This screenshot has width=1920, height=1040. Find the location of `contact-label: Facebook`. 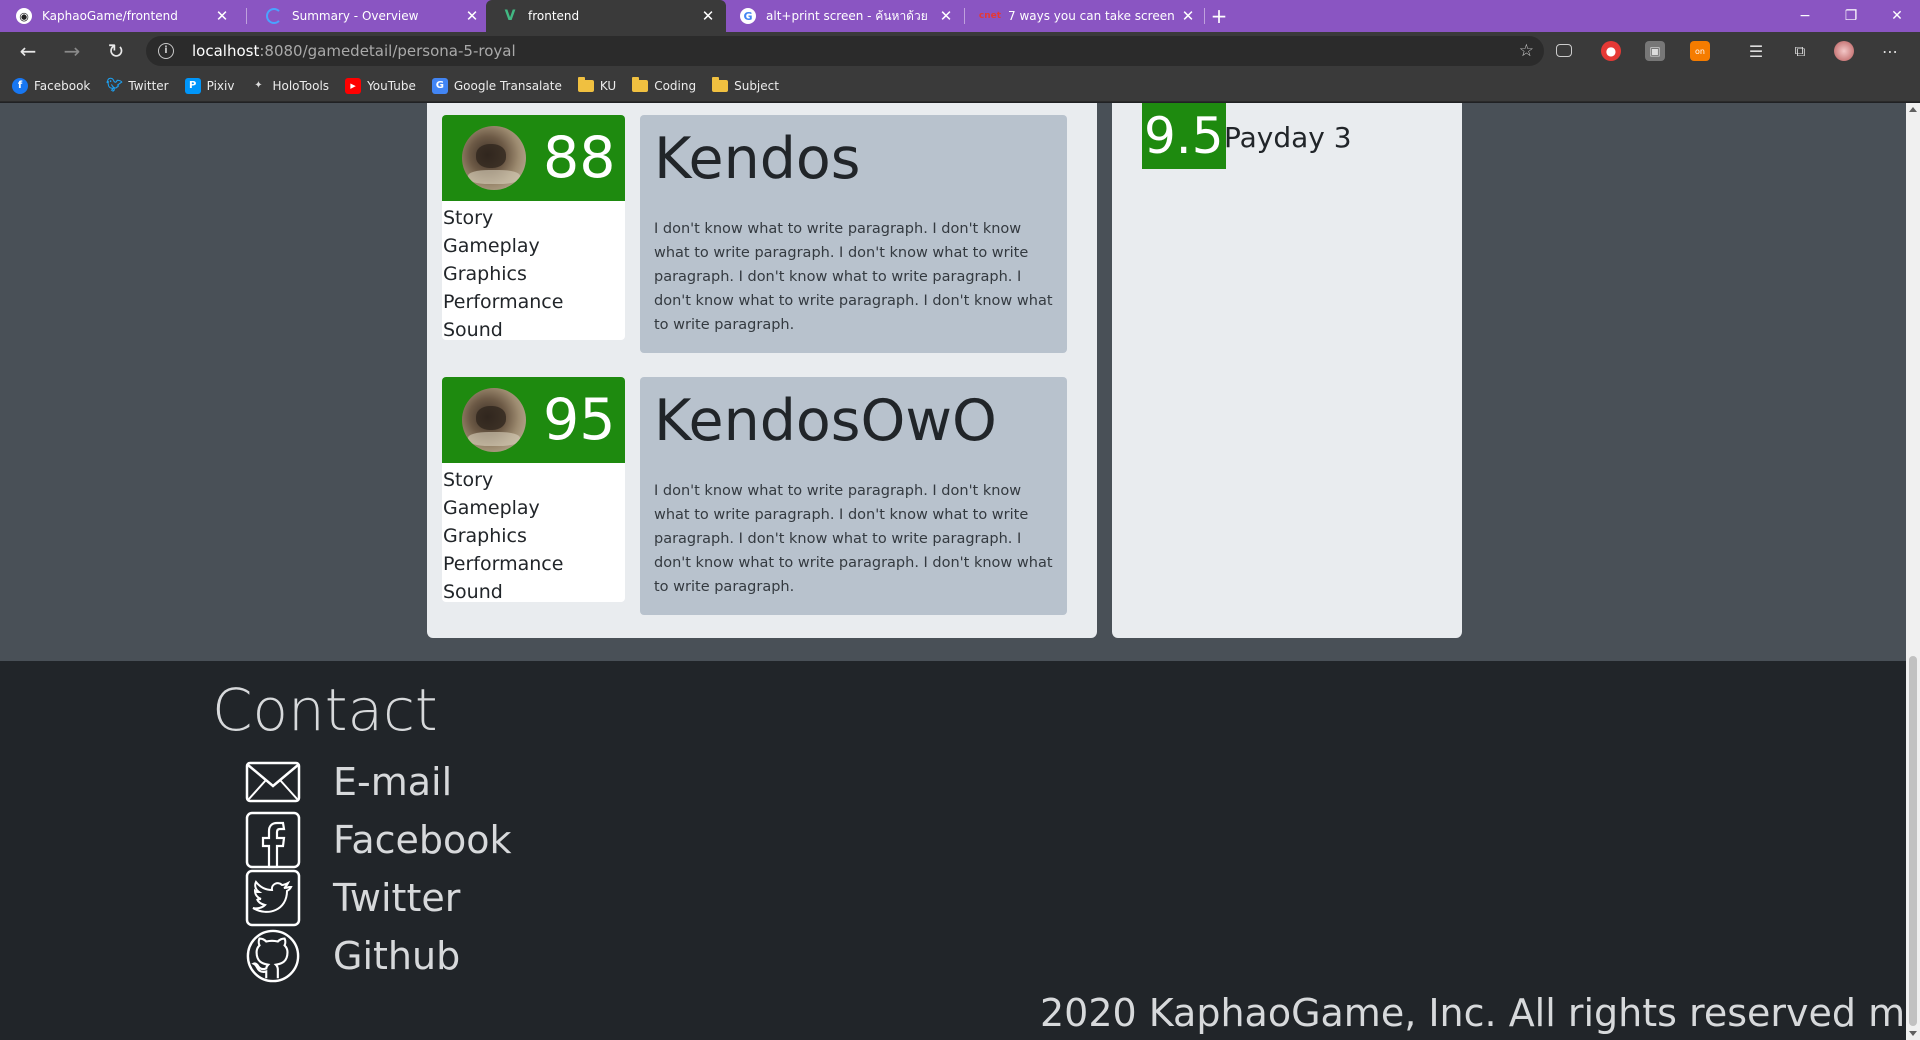

contact-label: Facebook is located at coordinates (422, 840).